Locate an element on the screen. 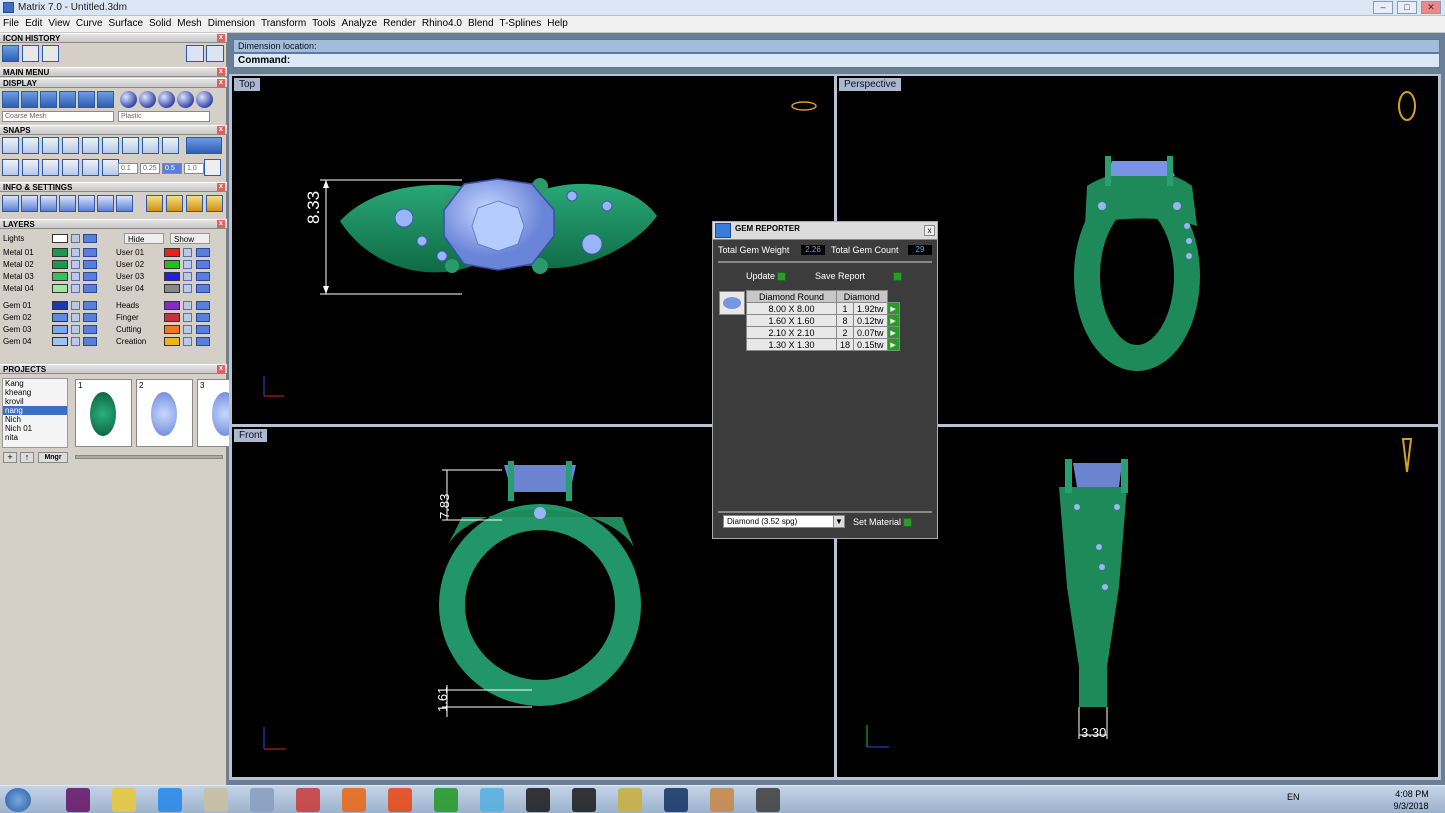 This screenshot has height=813, width=1445. close-button: ✕ is located at coordinates (1431, 7).